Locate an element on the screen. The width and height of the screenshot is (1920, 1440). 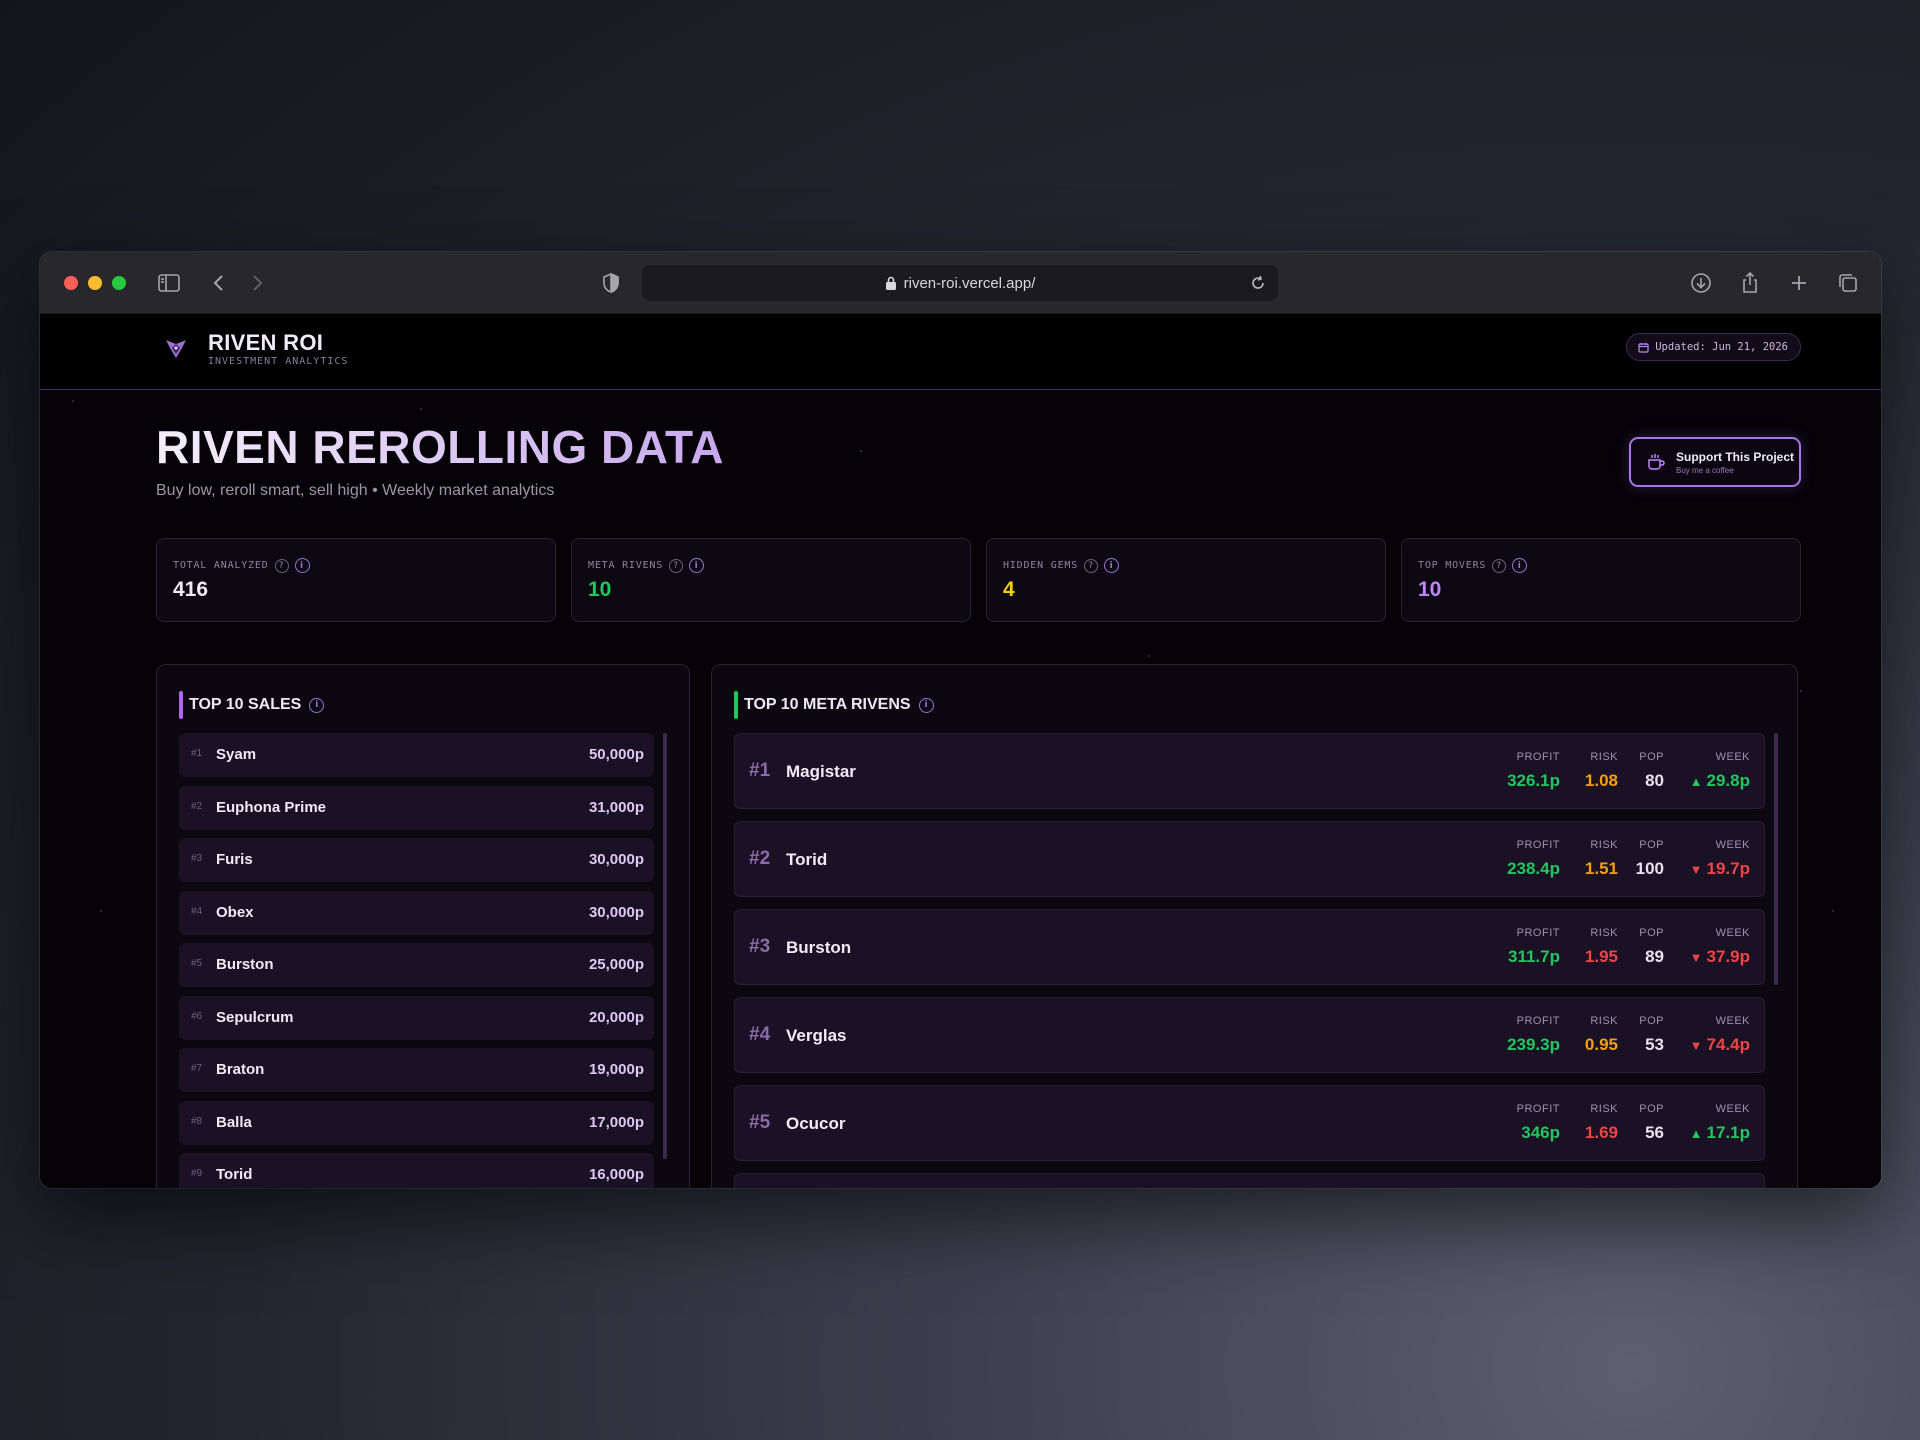
pop-value: 56 is located at coordinates (1654, 1132).